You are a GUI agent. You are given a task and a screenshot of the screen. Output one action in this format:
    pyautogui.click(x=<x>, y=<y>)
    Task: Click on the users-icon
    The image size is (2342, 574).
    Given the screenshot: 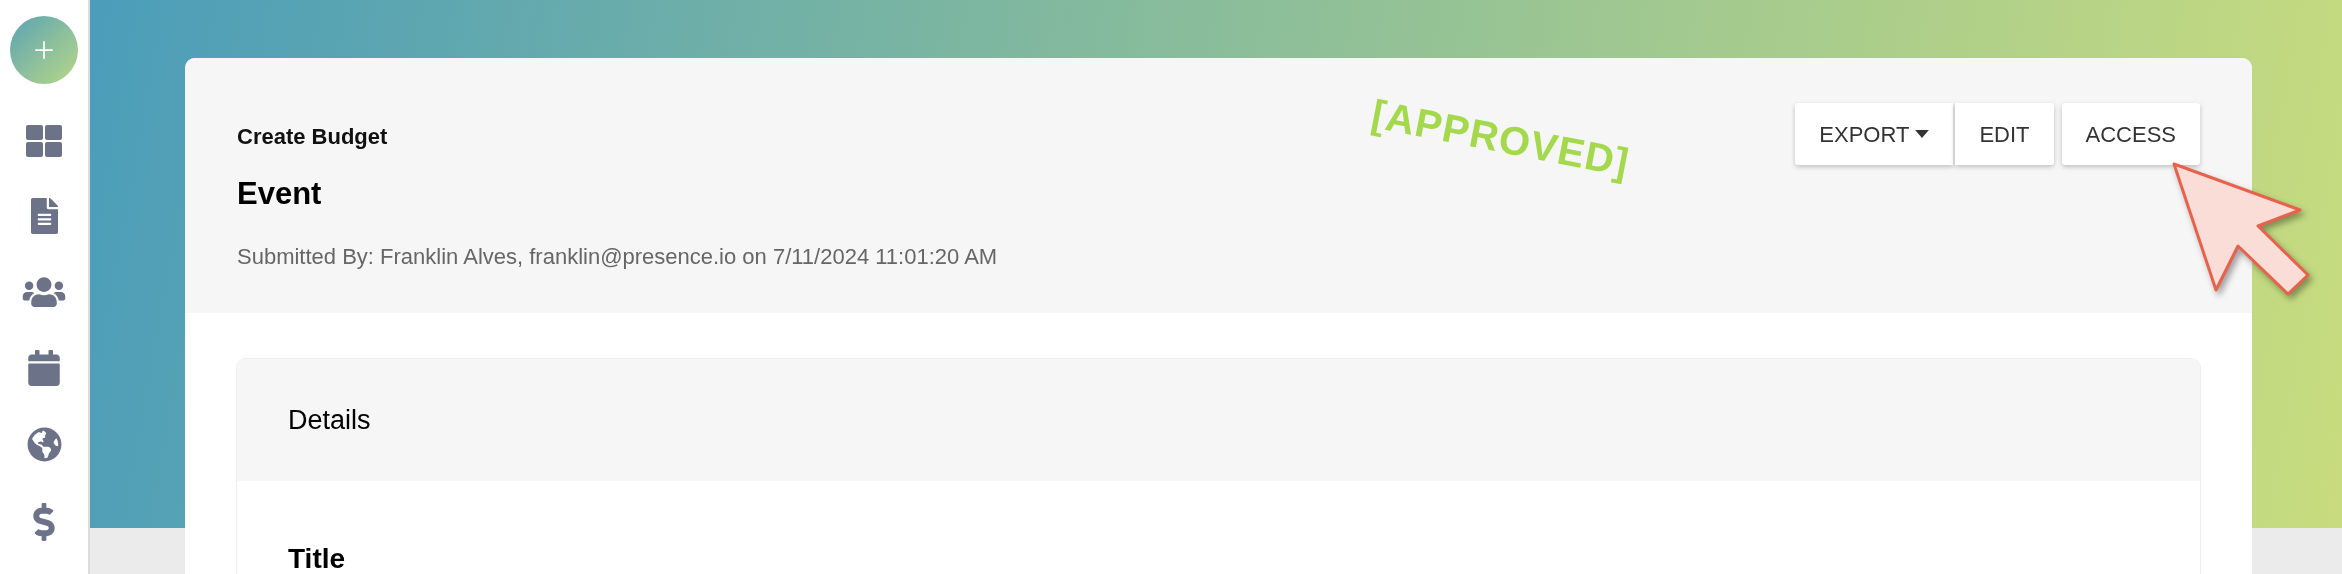 What is the action you would take?
    pyautogui.click(x=44, y=292)
    